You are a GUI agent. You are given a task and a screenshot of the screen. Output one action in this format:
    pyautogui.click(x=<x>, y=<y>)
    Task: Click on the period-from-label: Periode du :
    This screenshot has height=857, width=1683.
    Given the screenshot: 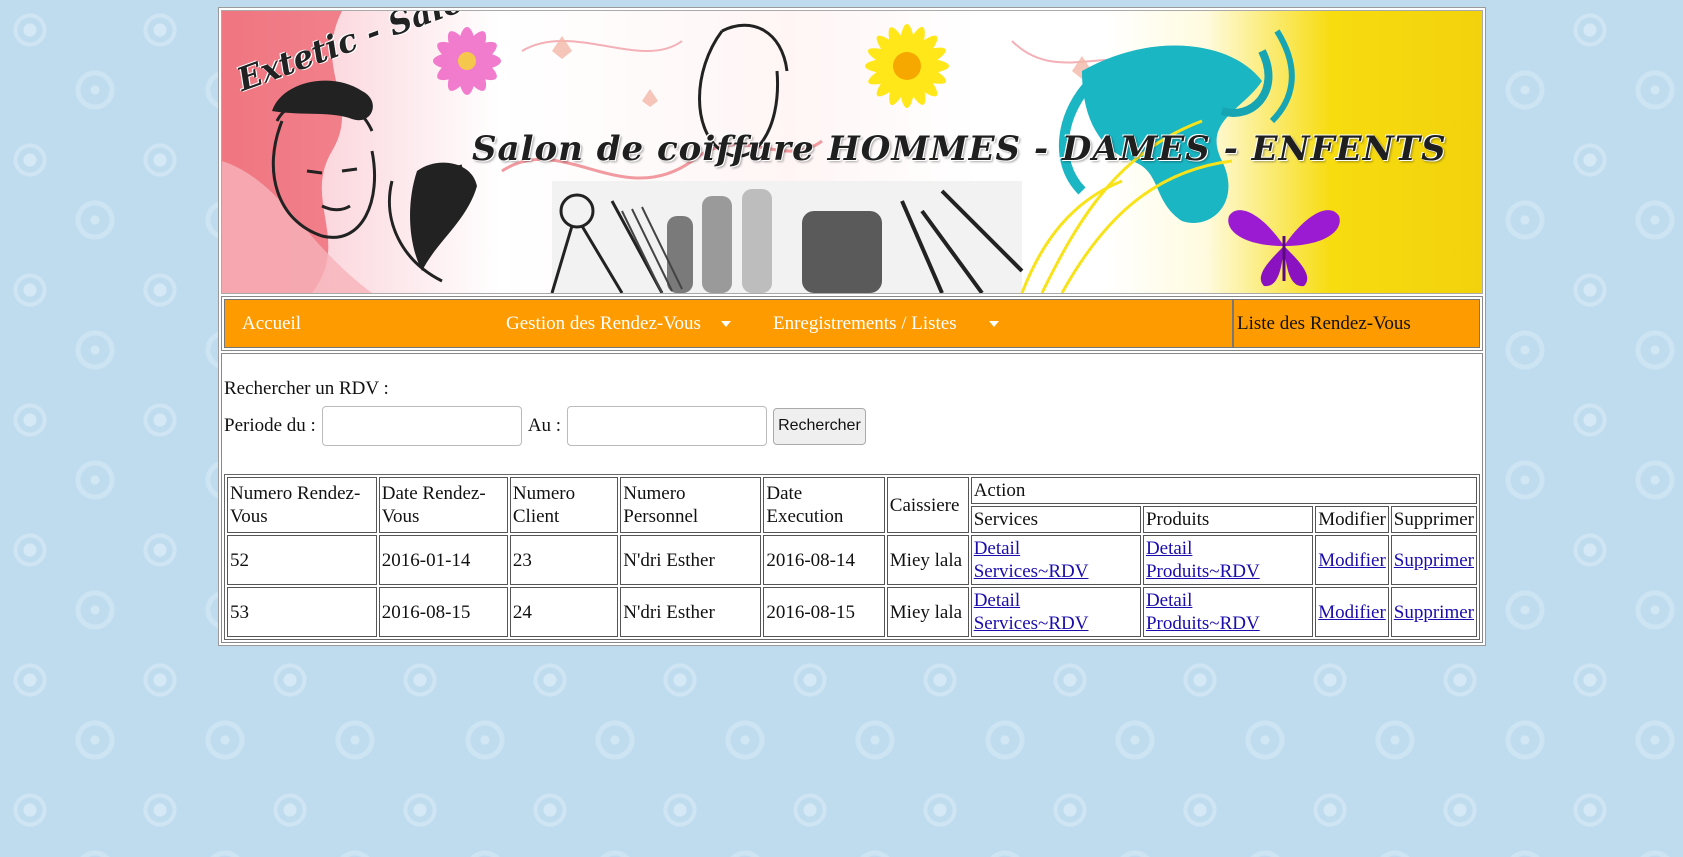 What is the action you would take?
    pyautogui.click(x=270, y=425)
    